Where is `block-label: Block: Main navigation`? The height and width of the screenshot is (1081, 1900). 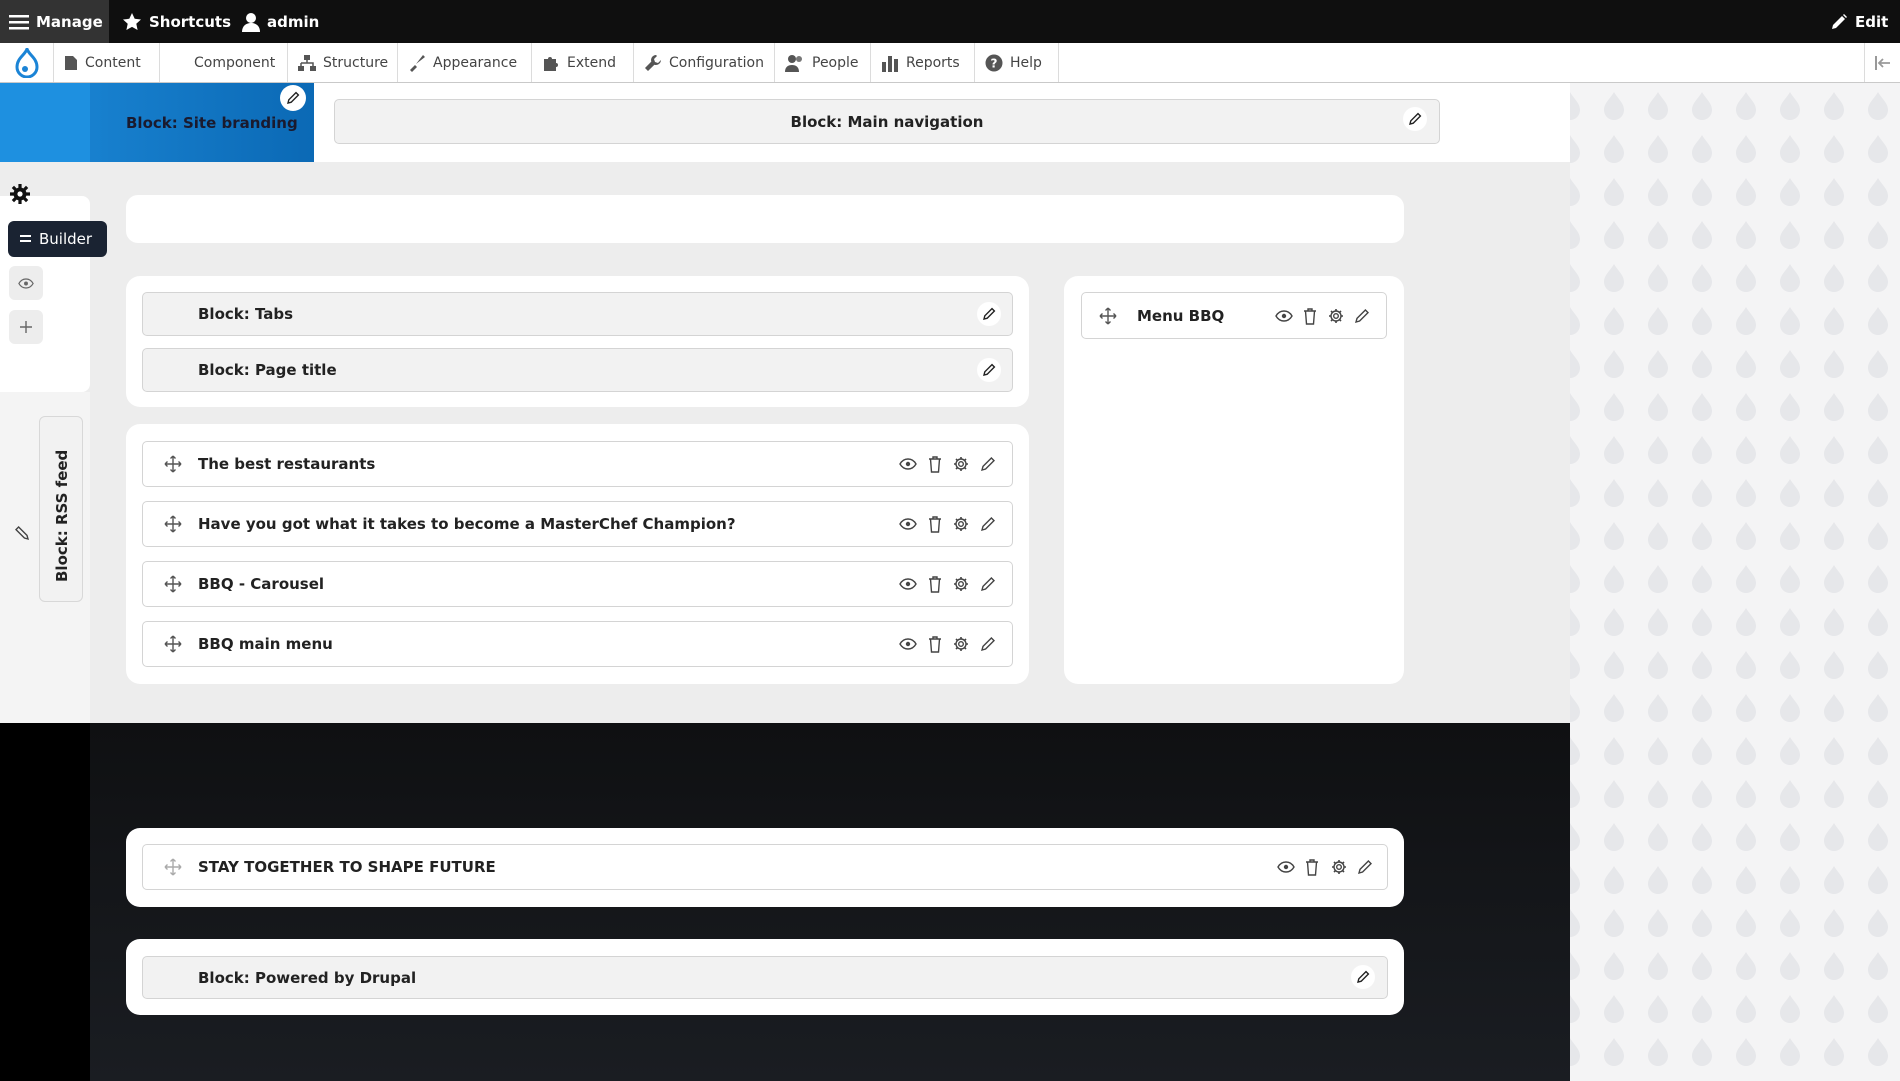
block-label: Block: Main navigation is located at coordinates (887, 121).